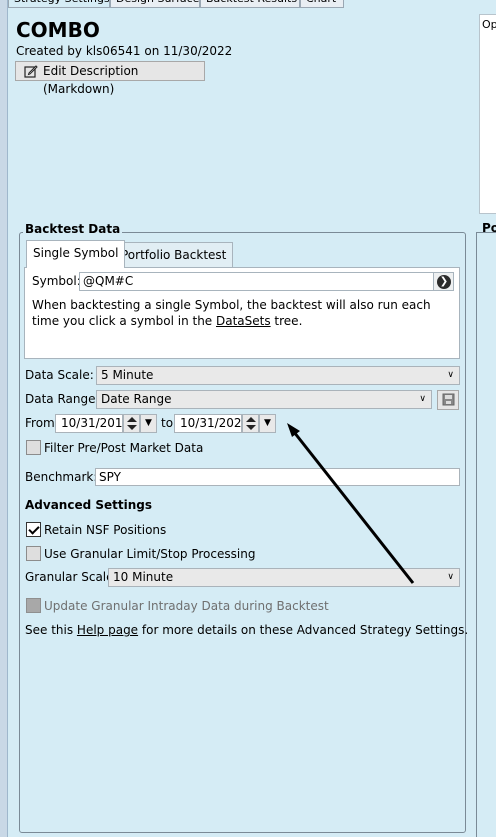 This screenshot has height=837, width=496. What do you see at coordinates (105, 530) in the screenshot?
I see `retain-nsf-label: Retain NSF Positions` at bounding box center [105, 530].